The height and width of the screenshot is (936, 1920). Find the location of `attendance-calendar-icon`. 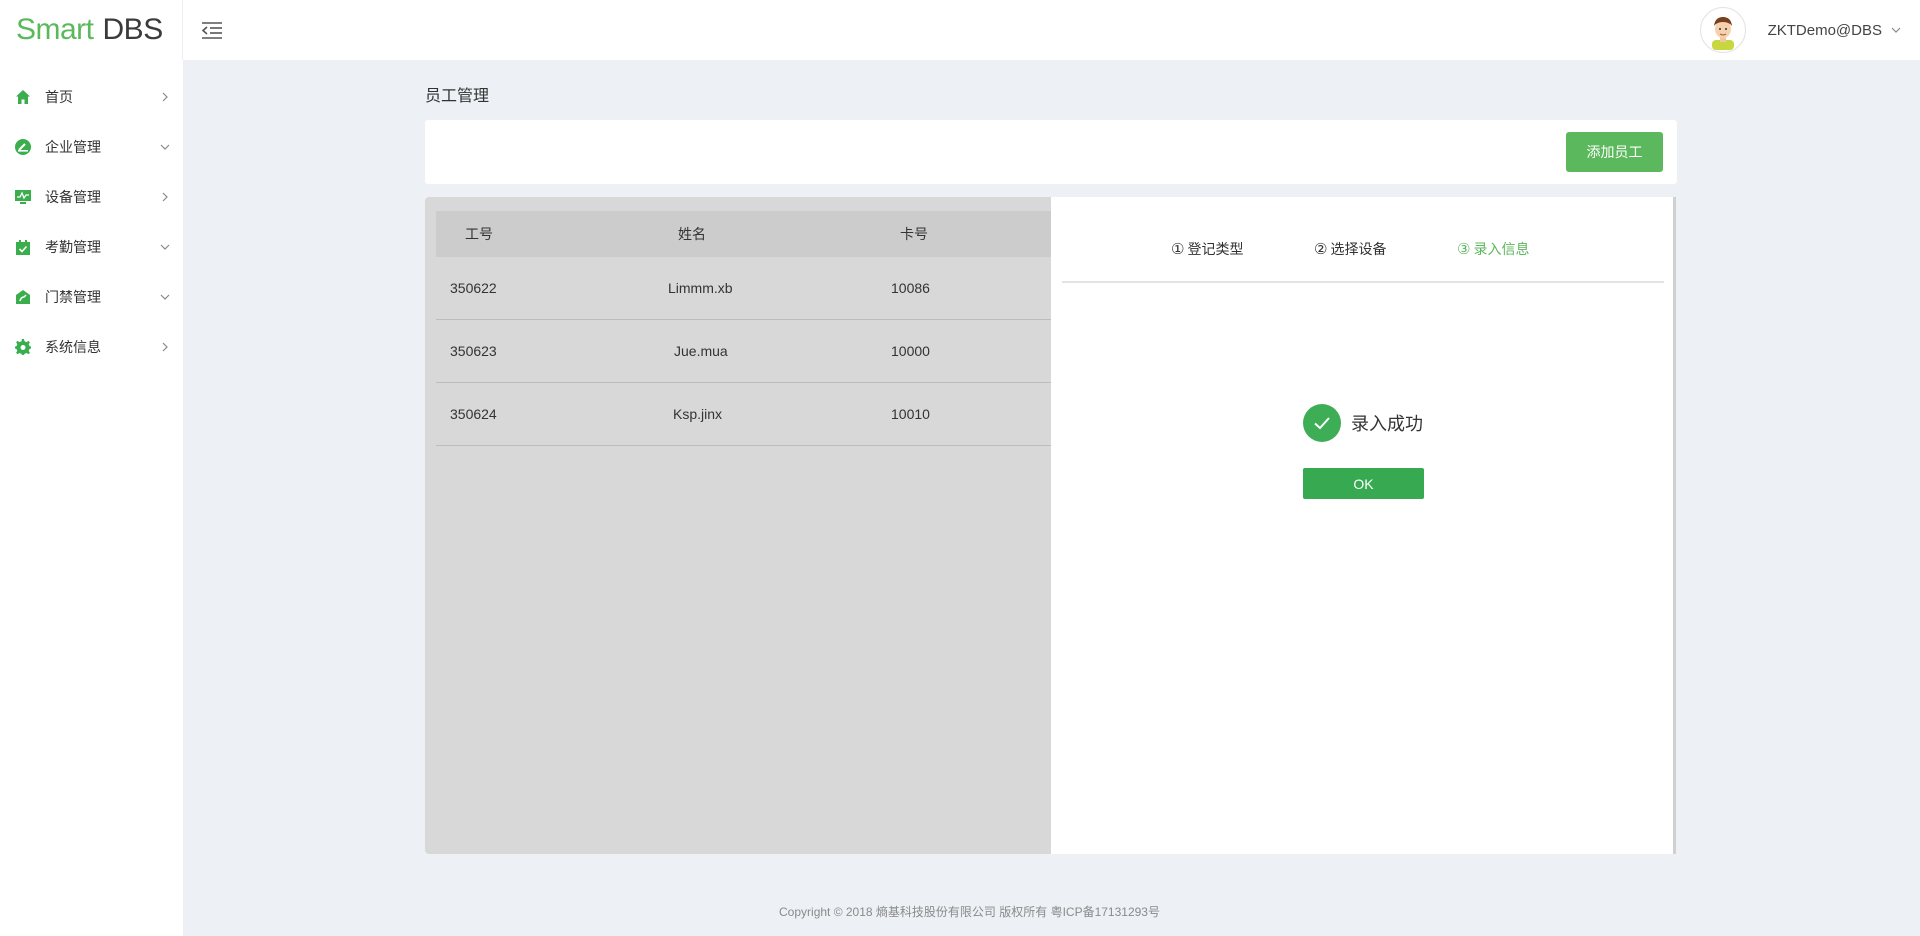

attendance-calendar-icon is located at coordinates (23, 247).